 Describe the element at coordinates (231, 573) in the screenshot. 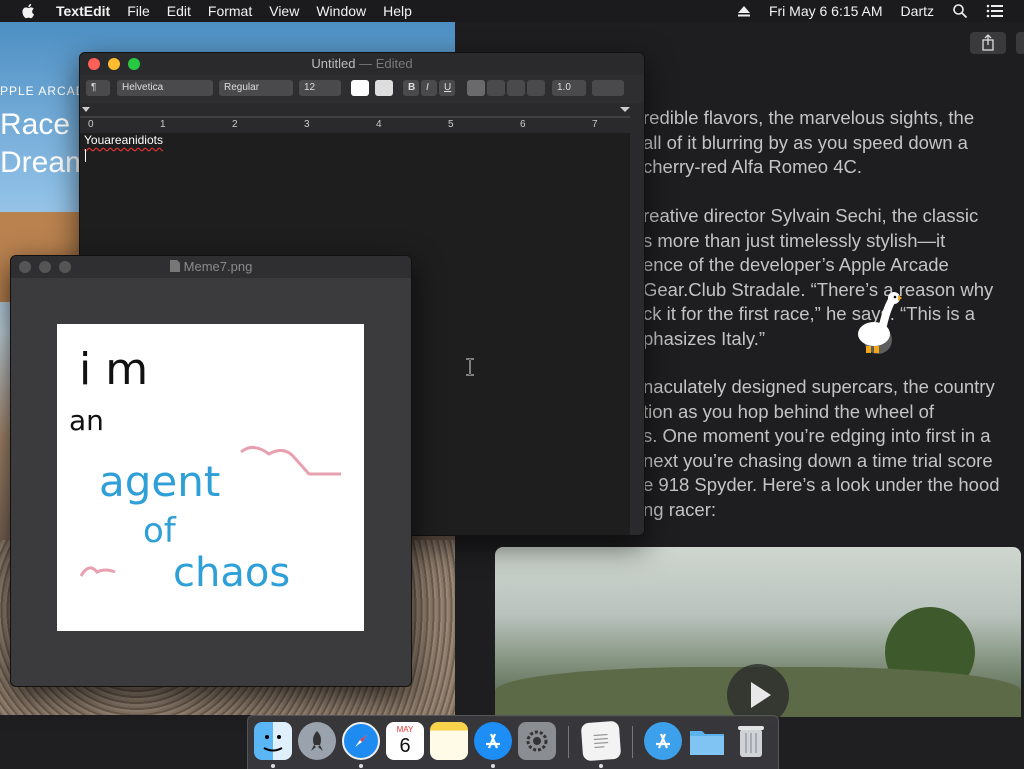

I see `meme-line-5: chaos` at that location.